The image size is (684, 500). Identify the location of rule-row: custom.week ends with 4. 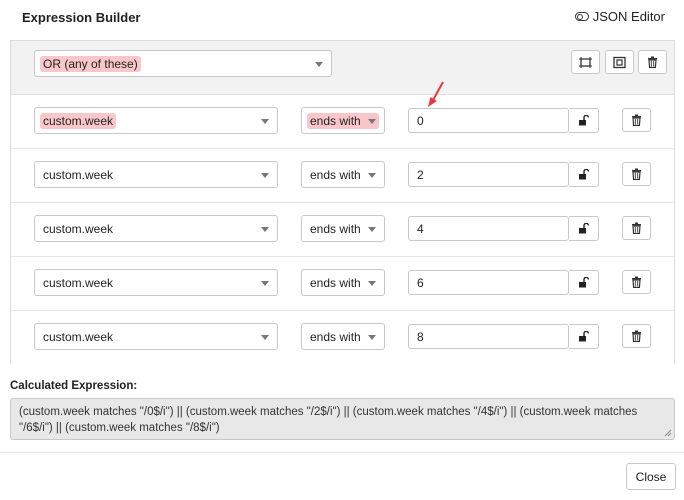
(342, 230).